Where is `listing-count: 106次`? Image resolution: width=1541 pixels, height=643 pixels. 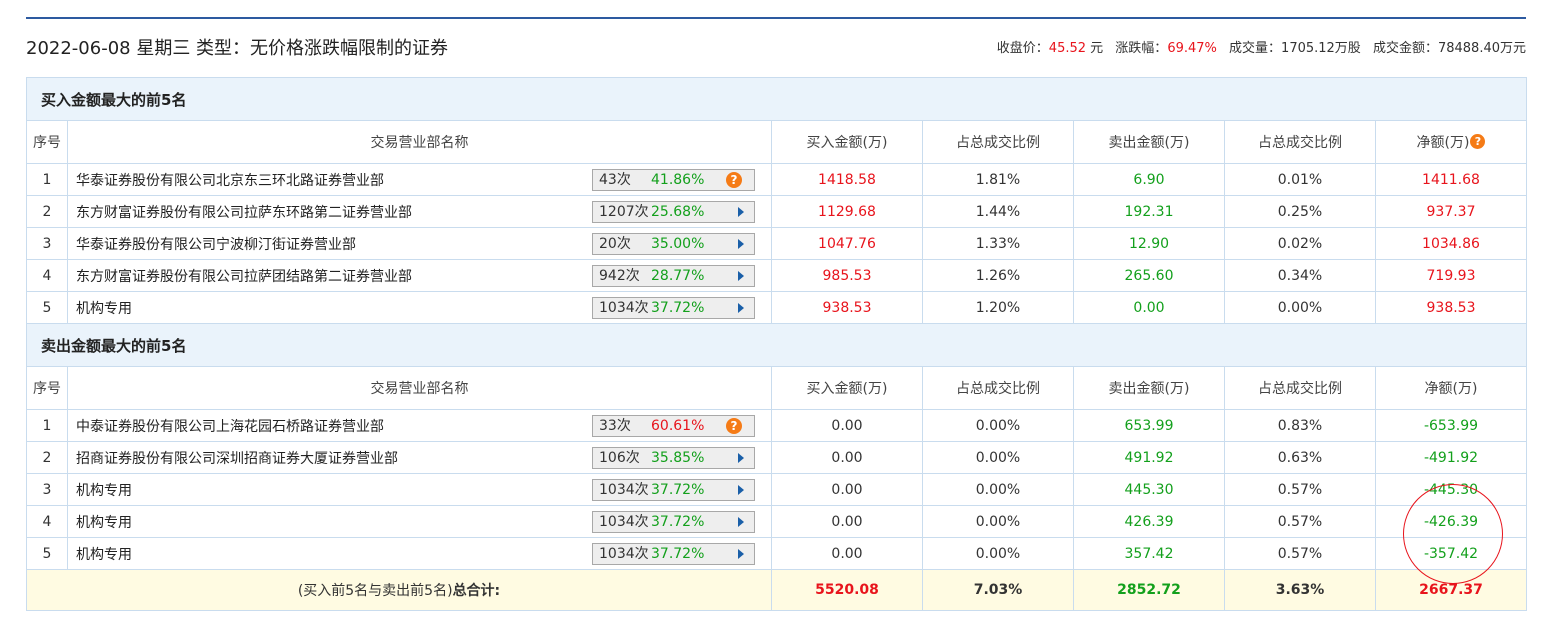 listing-count: 106次 is located at coordinates (619, 458).